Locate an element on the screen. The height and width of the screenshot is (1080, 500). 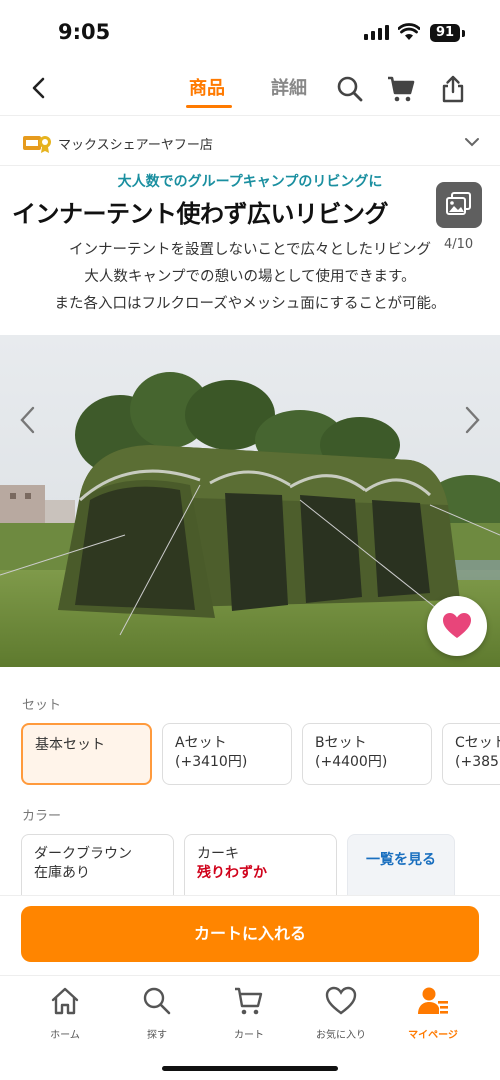
nav-item-home: ホーム is located at coordinates (65, 1012).